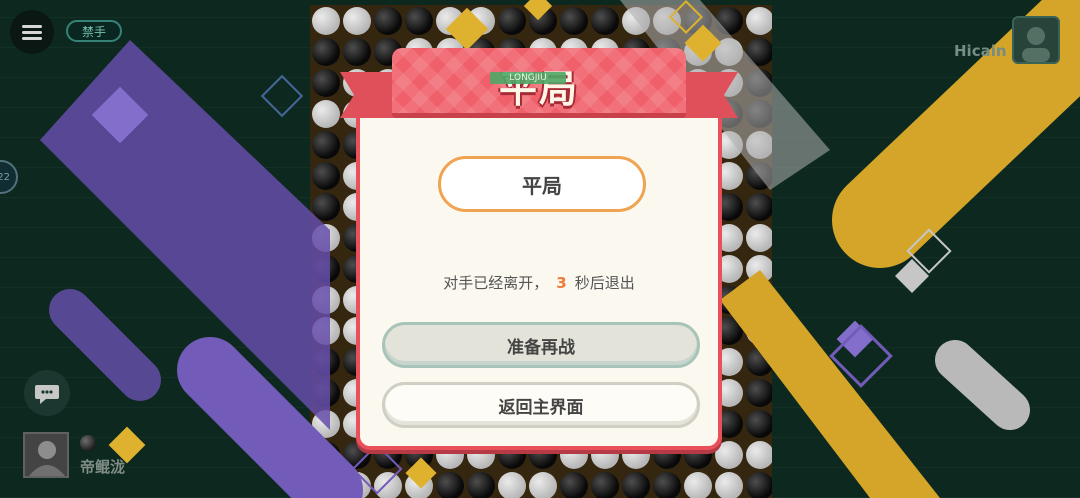 The height and width of the screenshot is (498, 1080). What do you see at coordinates (542, 184) in the screenshot?
I see `result-label: 平局` at bounding box center [542, 184].